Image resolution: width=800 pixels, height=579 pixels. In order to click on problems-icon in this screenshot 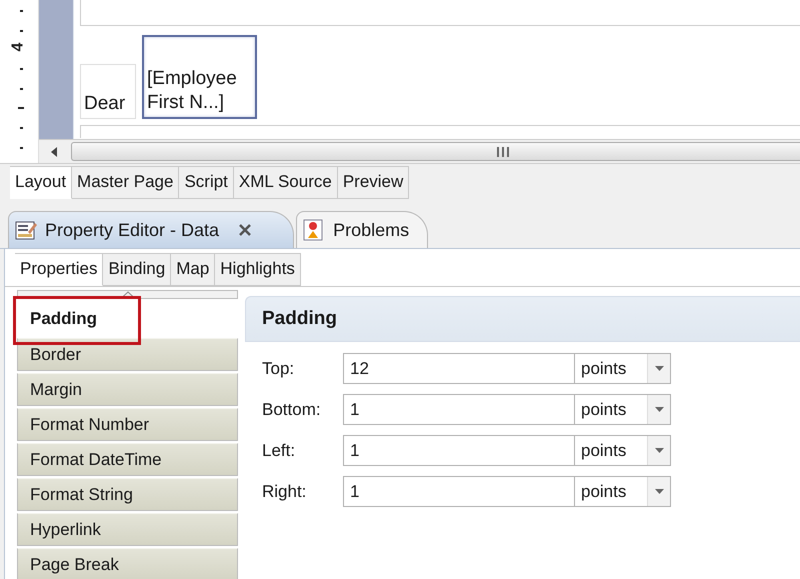, I will do `click(314, 230)`.